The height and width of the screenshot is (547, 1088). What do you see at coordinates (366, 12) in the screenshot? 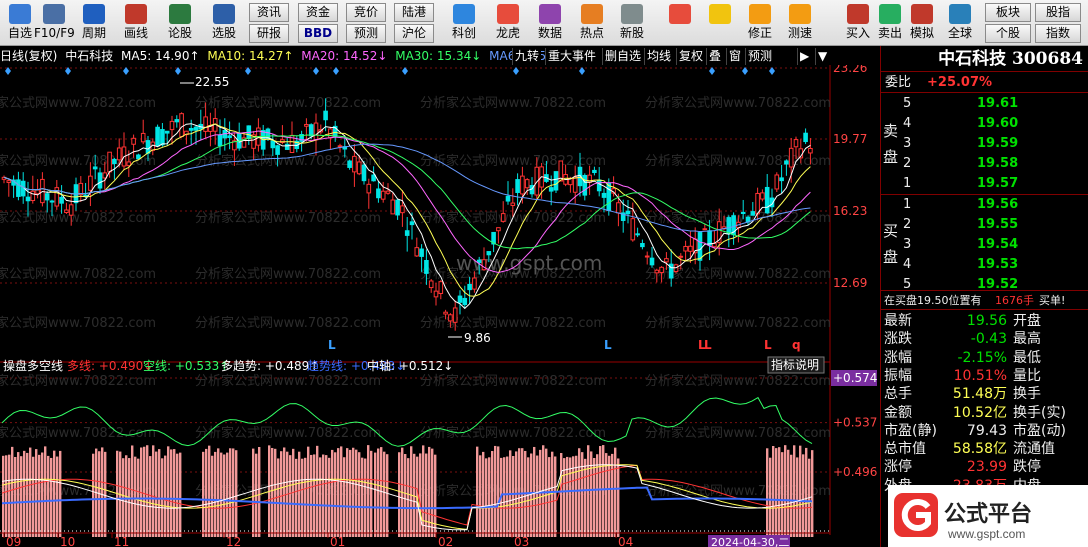
I see `toolbar-2-tab: 竞价` at bounding box center [366, 12].